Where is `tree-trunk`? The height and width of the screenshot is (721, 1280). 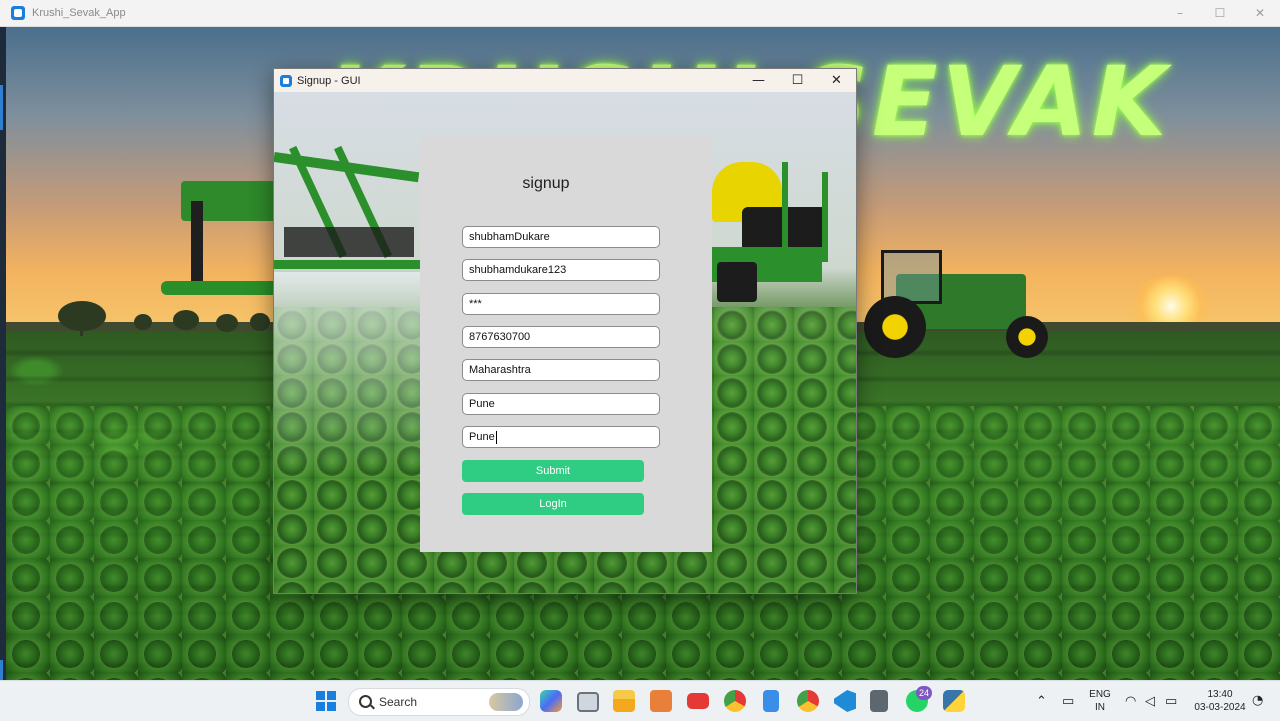 tree-trunk is located at coordinates (81, 331).